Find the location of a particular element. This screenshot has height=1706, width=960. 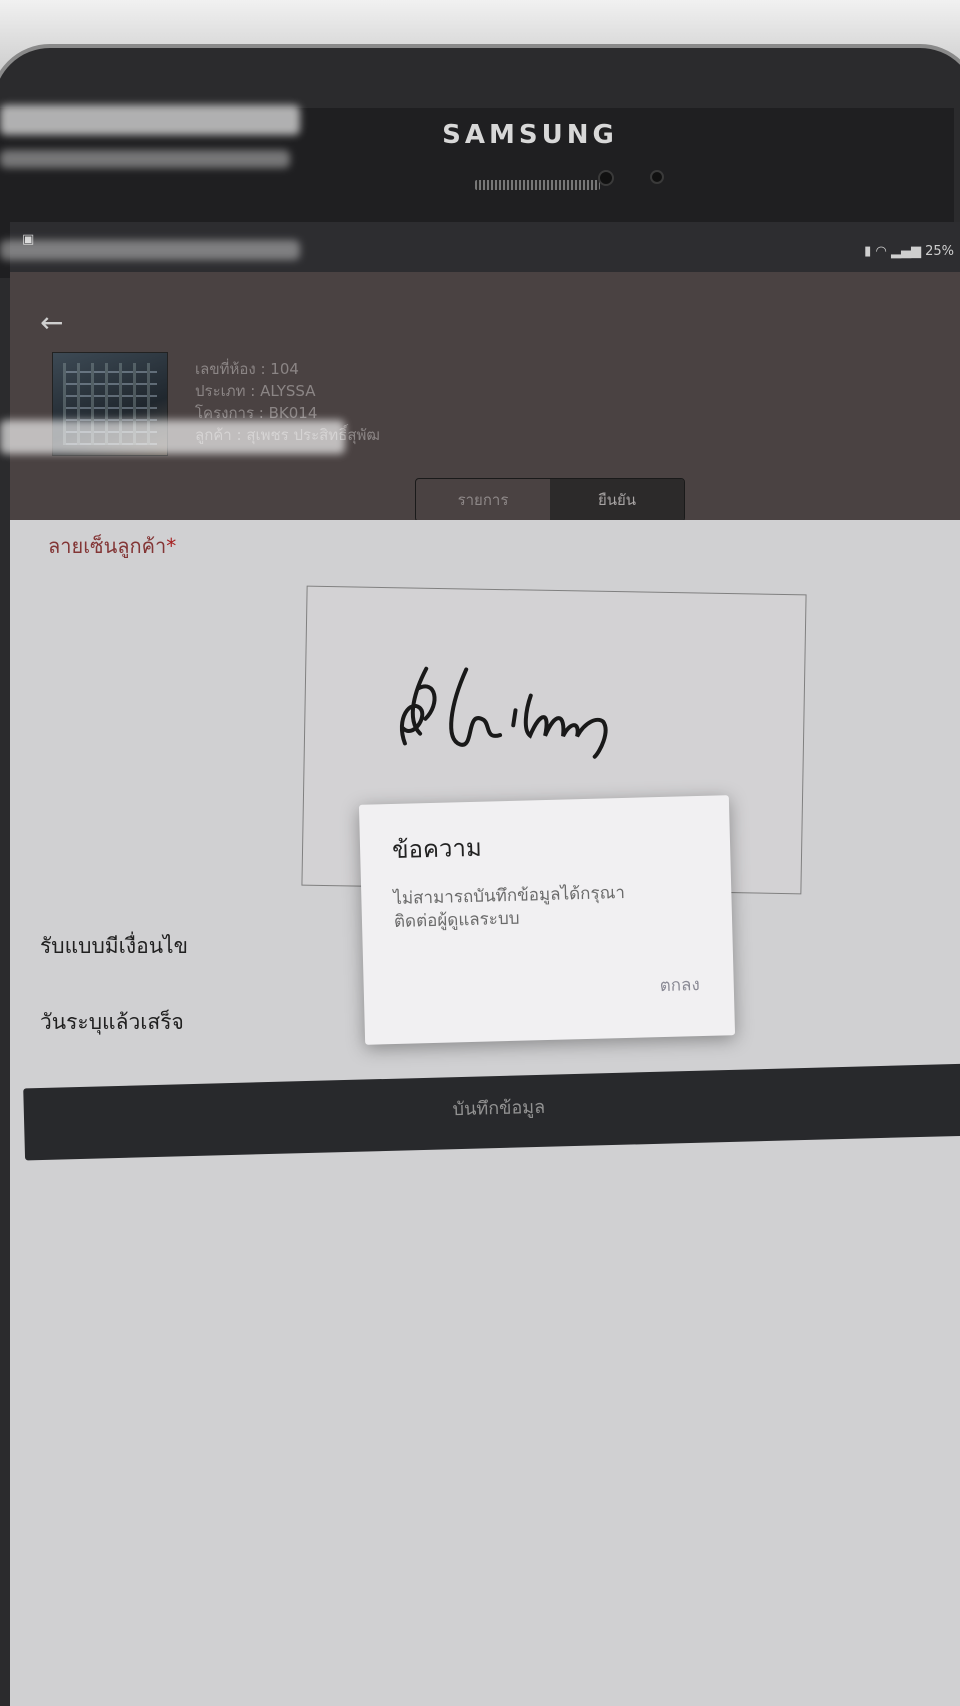

status-indicators: ▮ ◠ ▂▄▆ 25% is located at coordinates (909, 251).